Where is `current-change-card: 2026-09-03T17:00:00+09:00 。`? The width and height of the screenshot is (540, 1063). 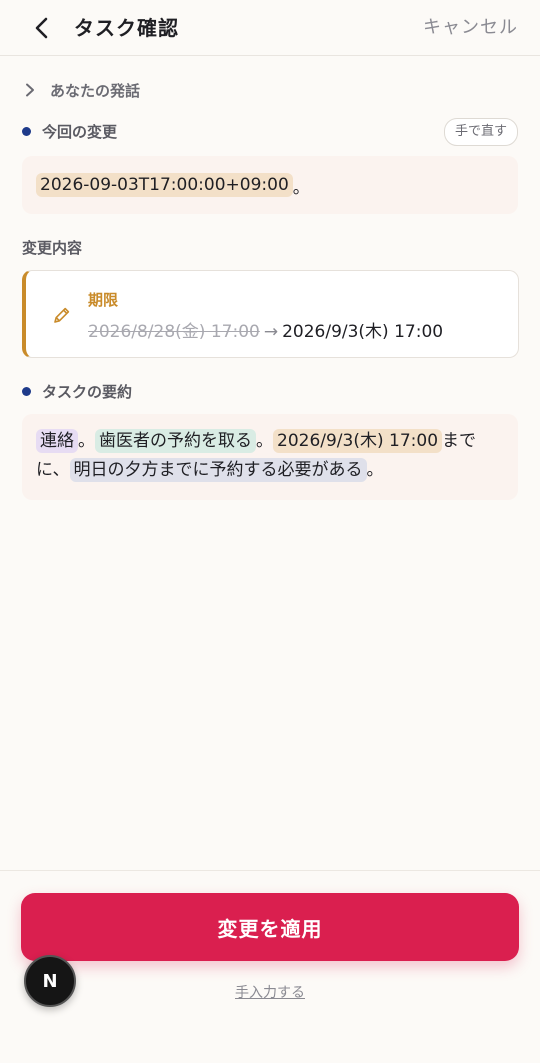 current-change-card: 2026-09-03T17:00:00+09:00 。 is located at coordinates (270, 185).